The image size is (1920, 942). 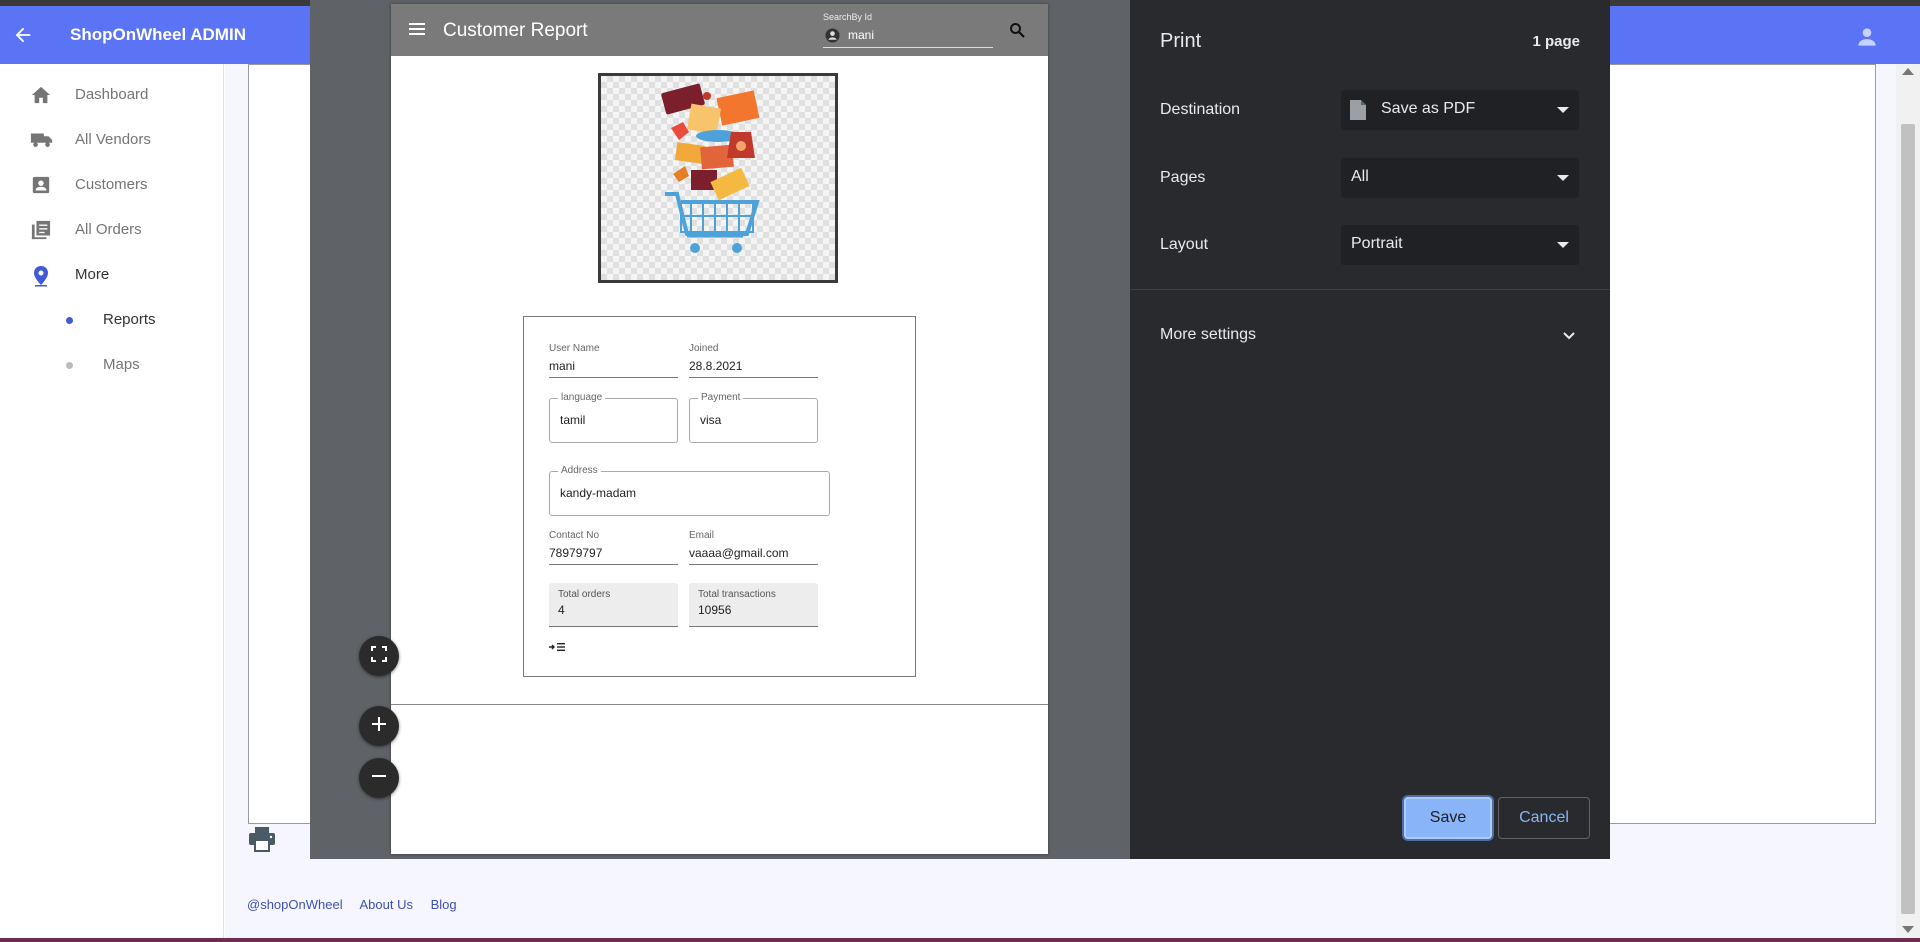 I want to click on total-orders-value: 4, so click(x=561, y=610).